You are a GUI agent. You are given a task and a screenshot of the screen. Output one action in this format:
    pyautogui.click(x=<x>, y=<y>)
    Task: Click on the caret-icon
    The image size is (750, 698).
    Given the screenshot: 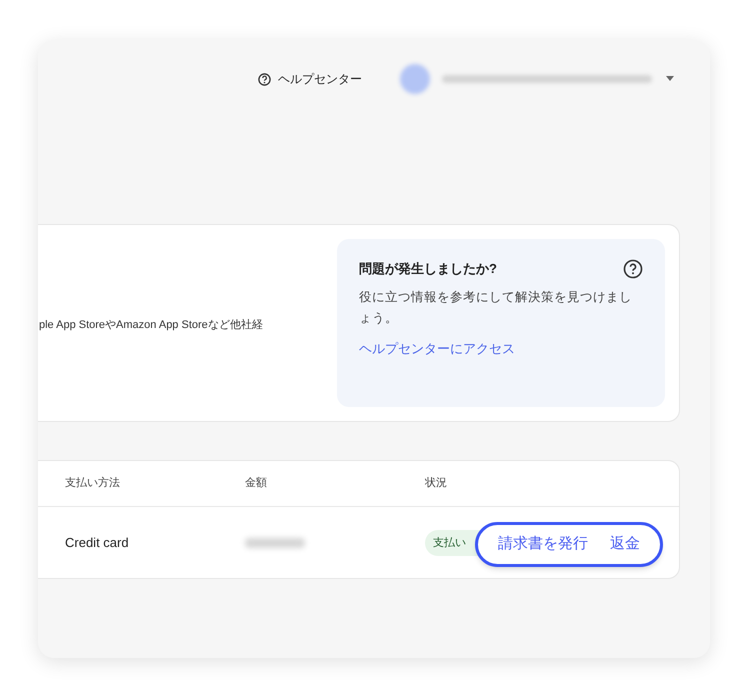 What is the action you would take?
    pyautogui.click(x=670, y=79)
    